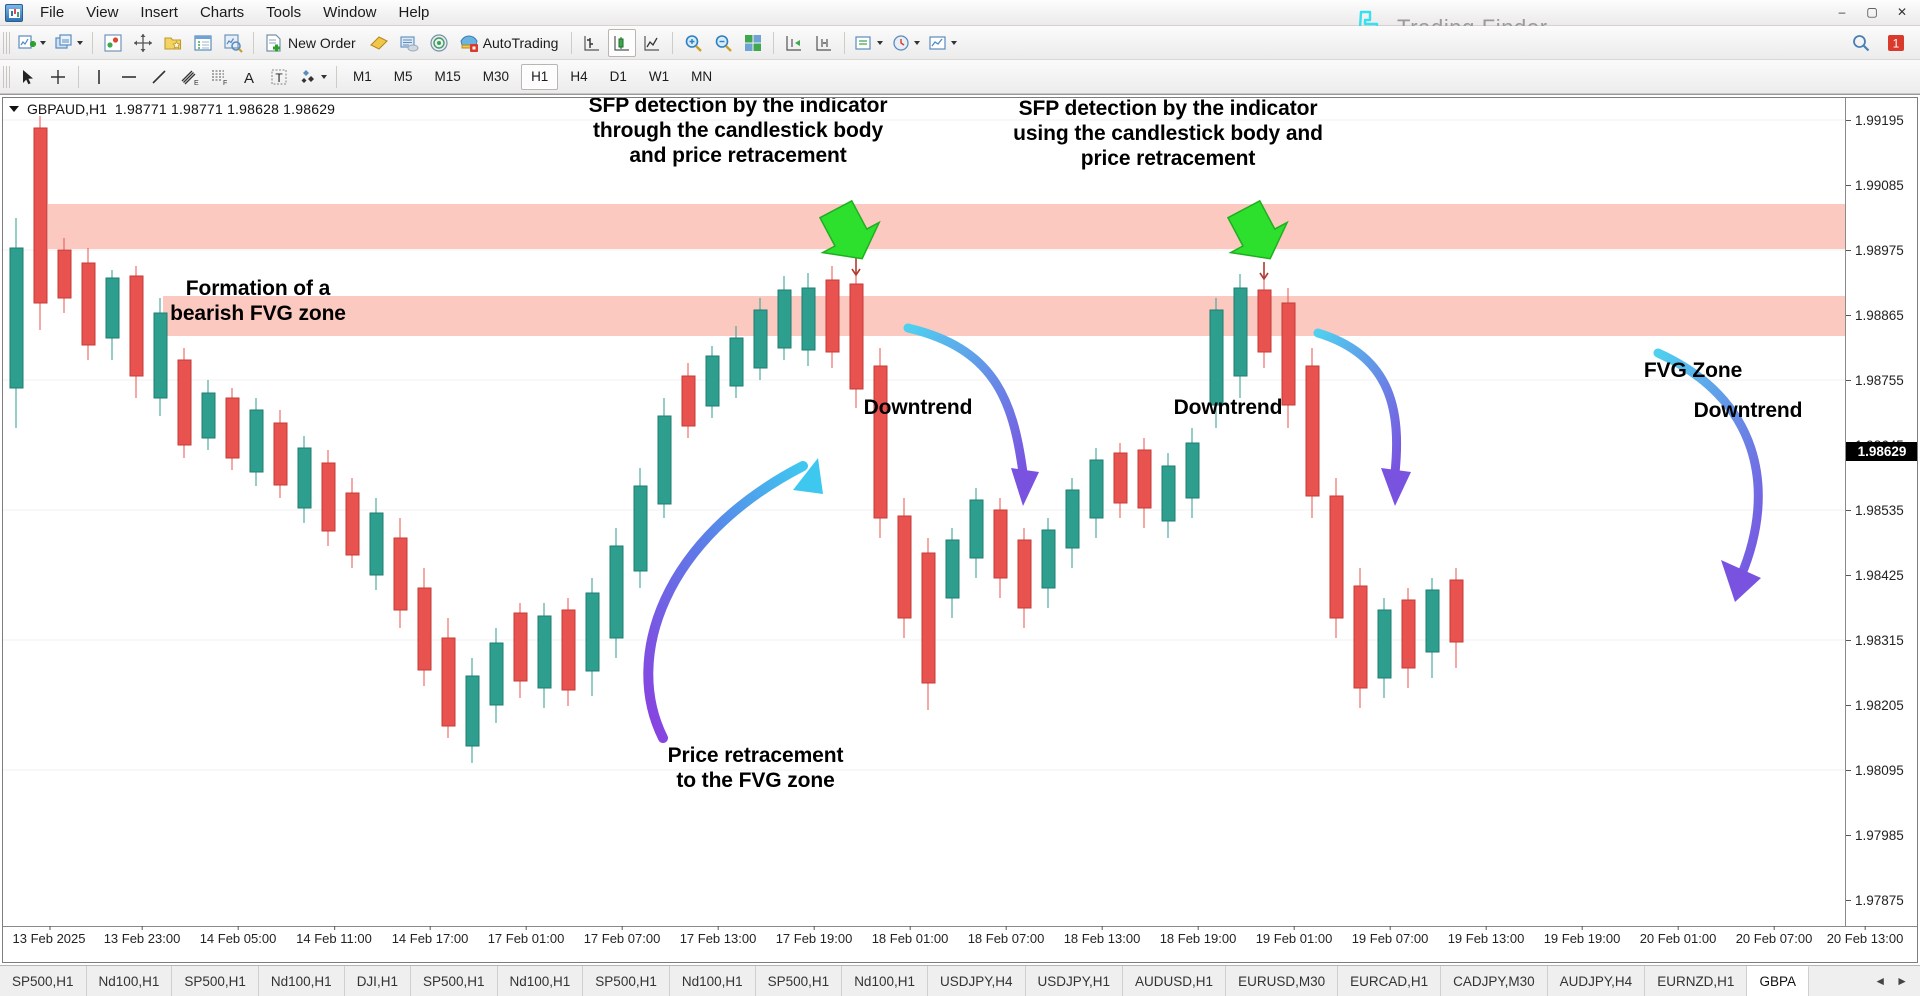 The height and width of the screenshot is (996, 1920). I want to click on chart-tab: EURUSD,M30, so click(1282, 981).